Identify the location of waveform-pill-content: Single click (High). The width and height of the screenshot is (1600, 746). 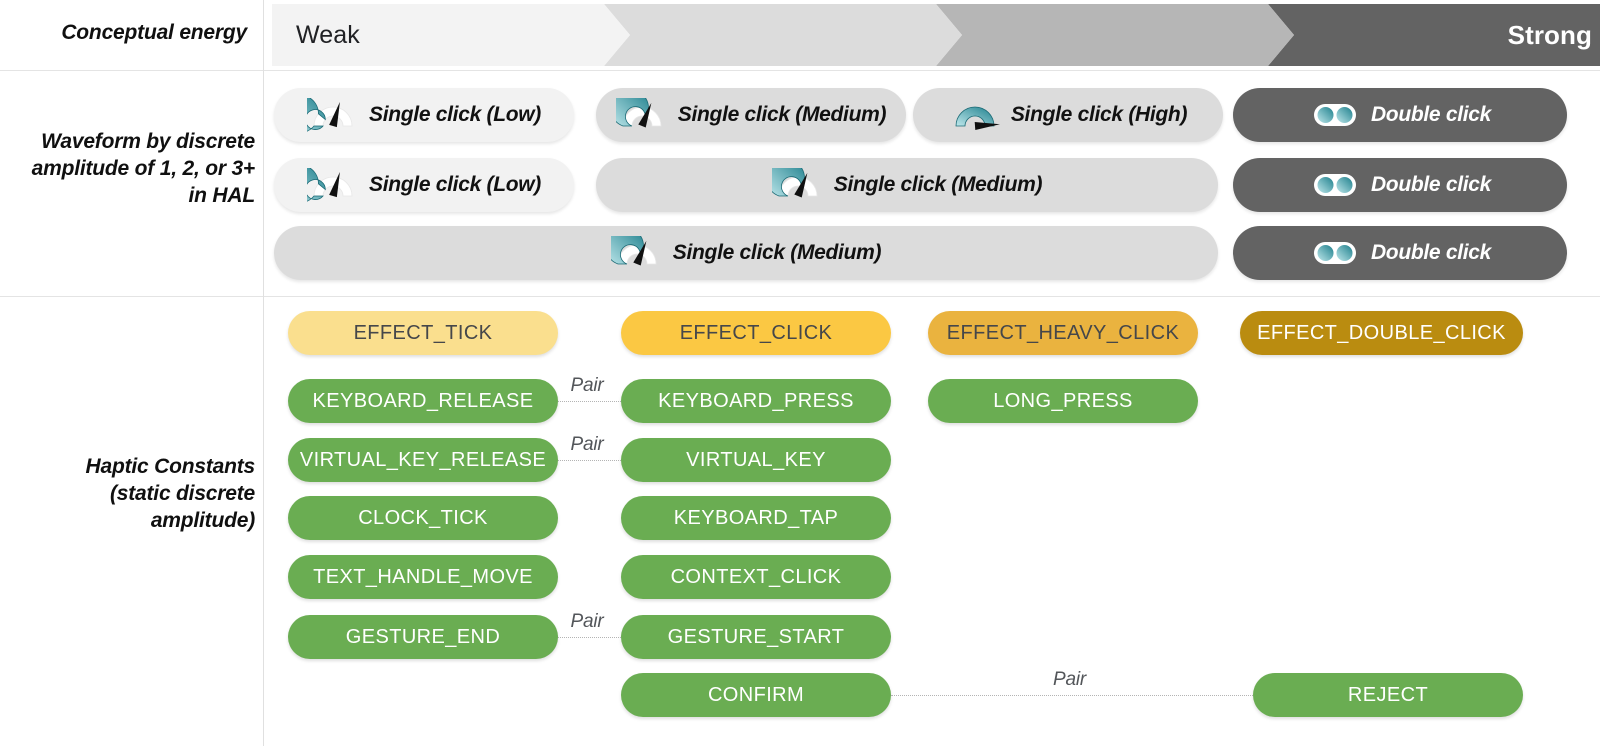
(1068, 115).